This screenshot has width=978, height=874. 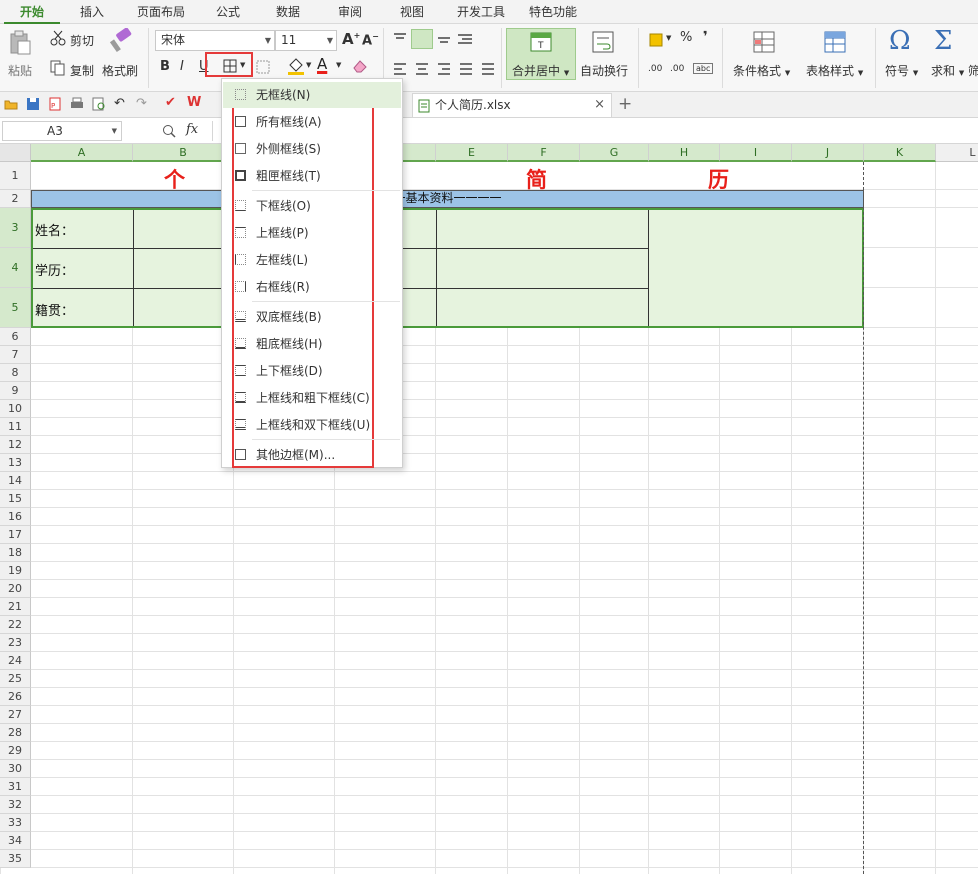 What do you see at coordinates (15, 733) in the screenshot?
I see `row-header-28: 28` at bounding box center [15, 733].